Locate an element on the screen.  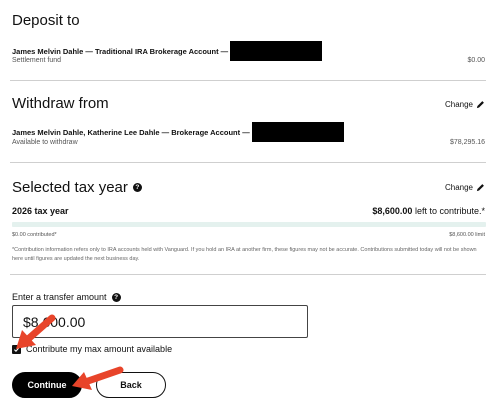
transfer-amount-label: Enter a transfer amount ? is located at coordinates (66, 297).